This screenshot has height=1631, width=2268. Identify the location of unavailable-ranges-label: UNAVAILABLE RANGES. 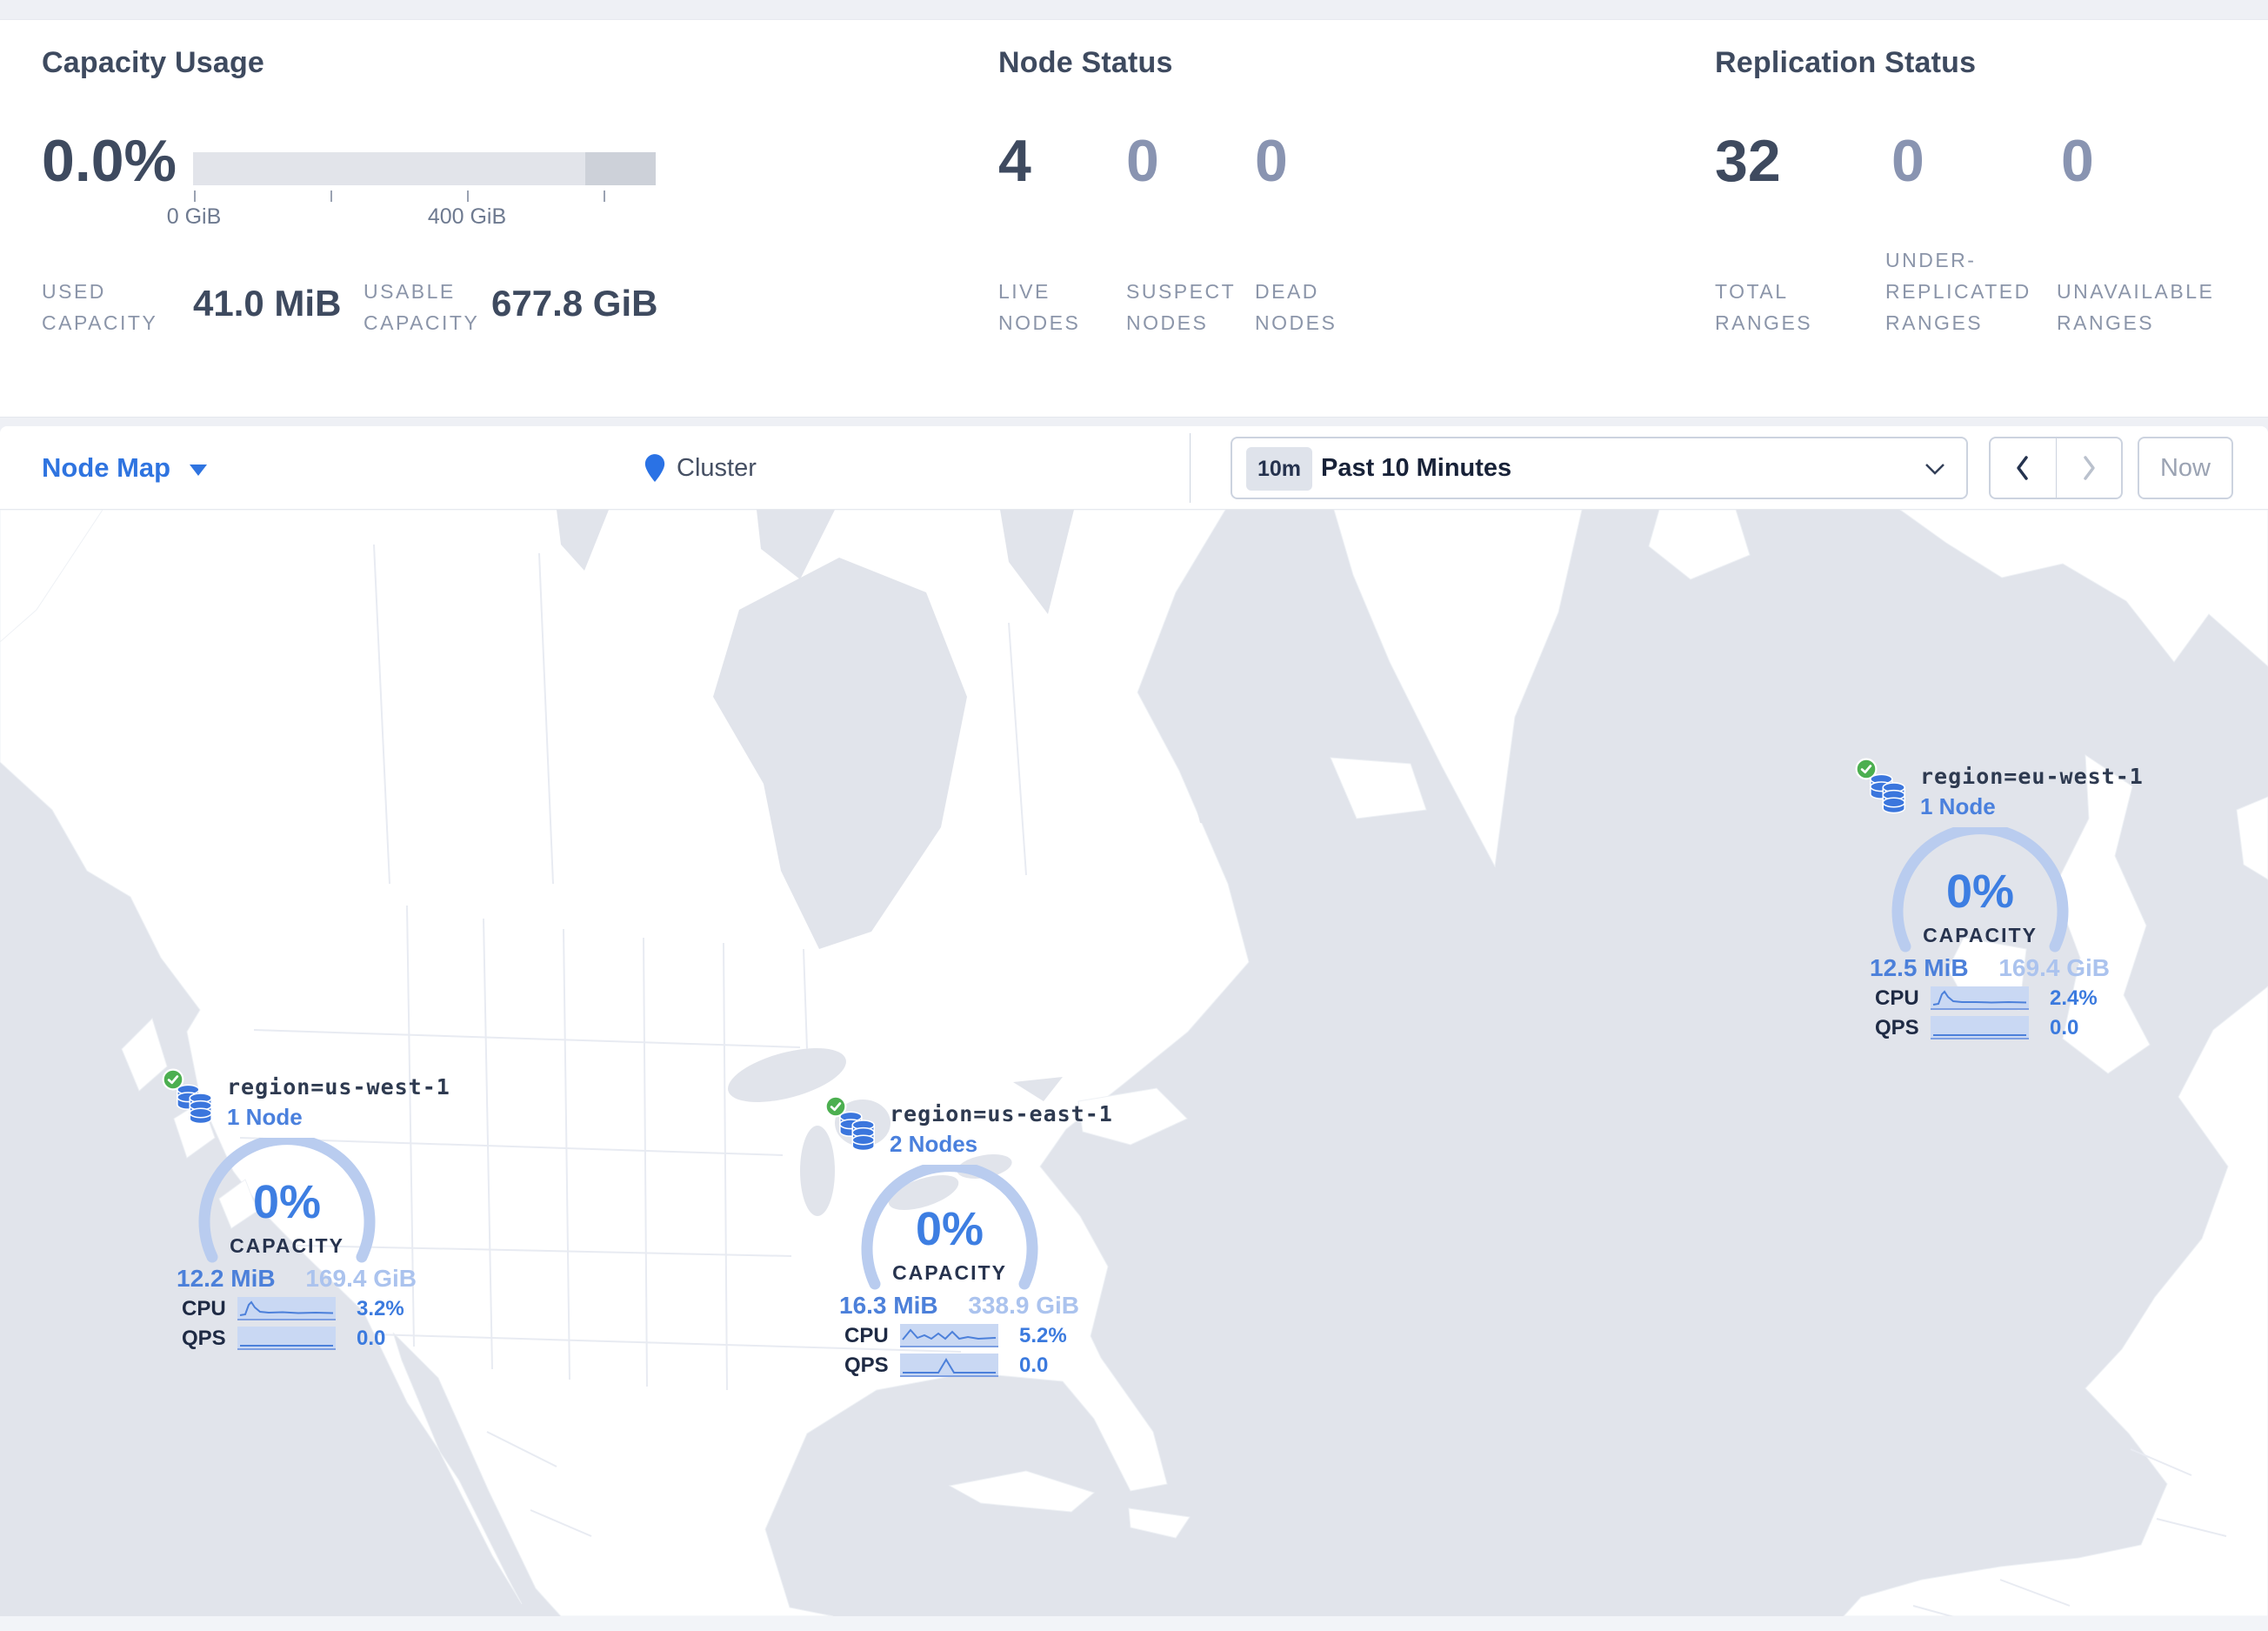
(2136, 307).